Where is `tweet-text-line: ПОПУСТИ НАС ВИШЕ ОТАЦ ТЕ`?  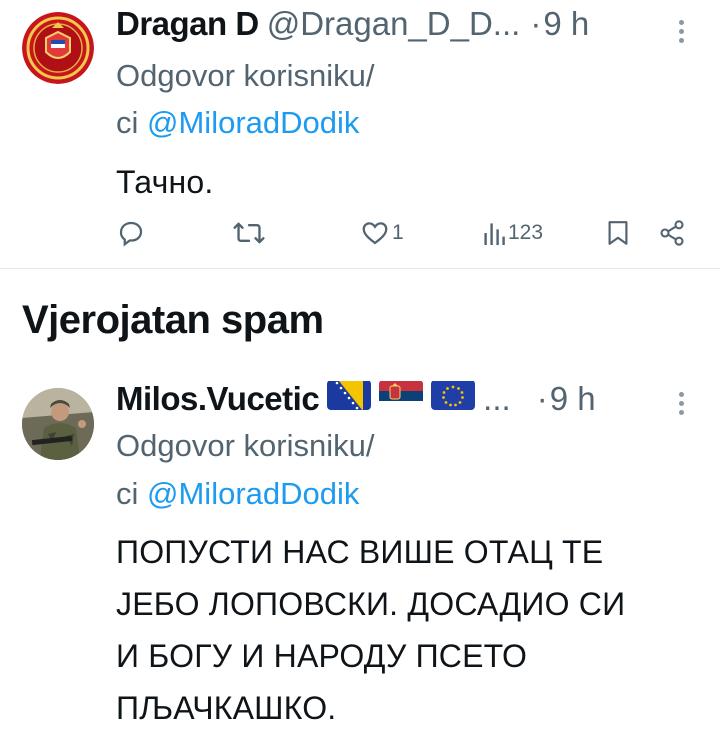 tweet-text-line: ПОПУСТИ НАС ВИШЕ ОТАЦ ТЕ is located at coordinates (360, 552).